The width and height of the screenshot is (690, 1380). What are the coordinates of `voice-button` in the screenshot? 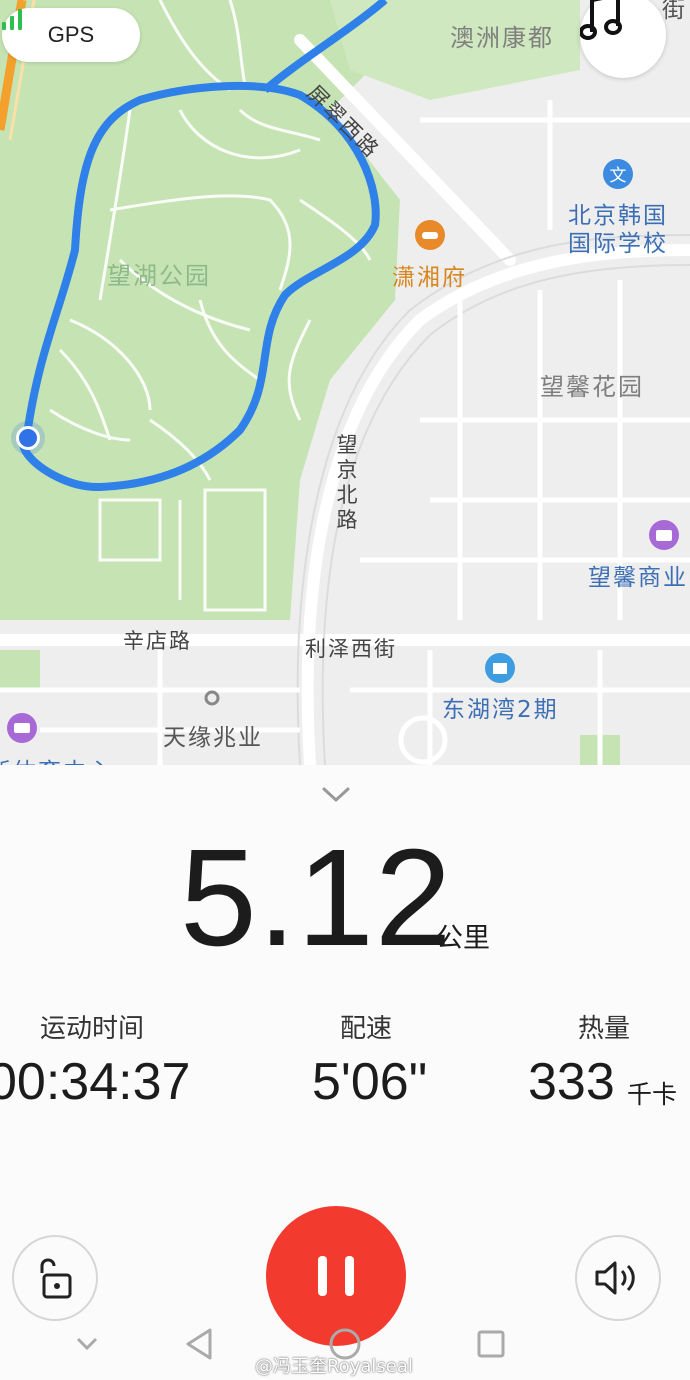 It's located at (618, 1278).